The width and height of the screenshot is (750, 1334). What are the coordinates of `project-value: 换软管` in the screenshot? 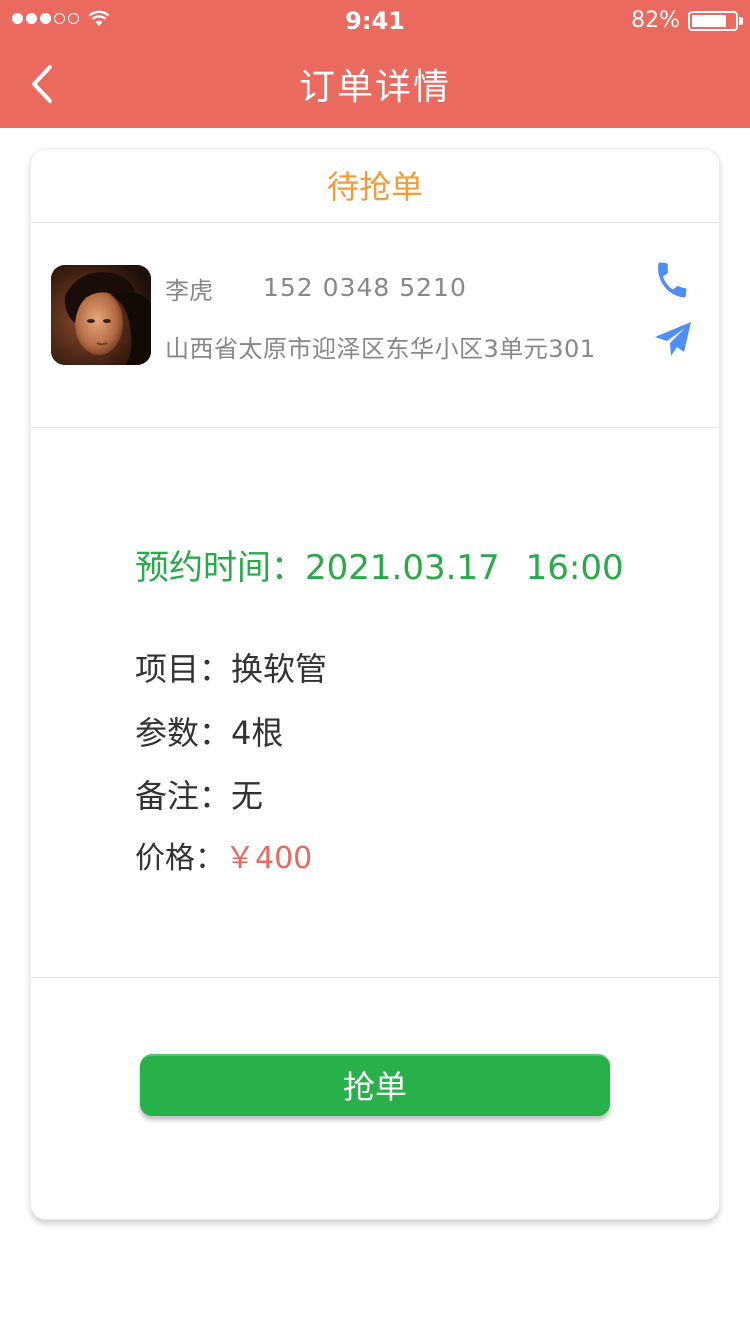 It's located at (279, 669).